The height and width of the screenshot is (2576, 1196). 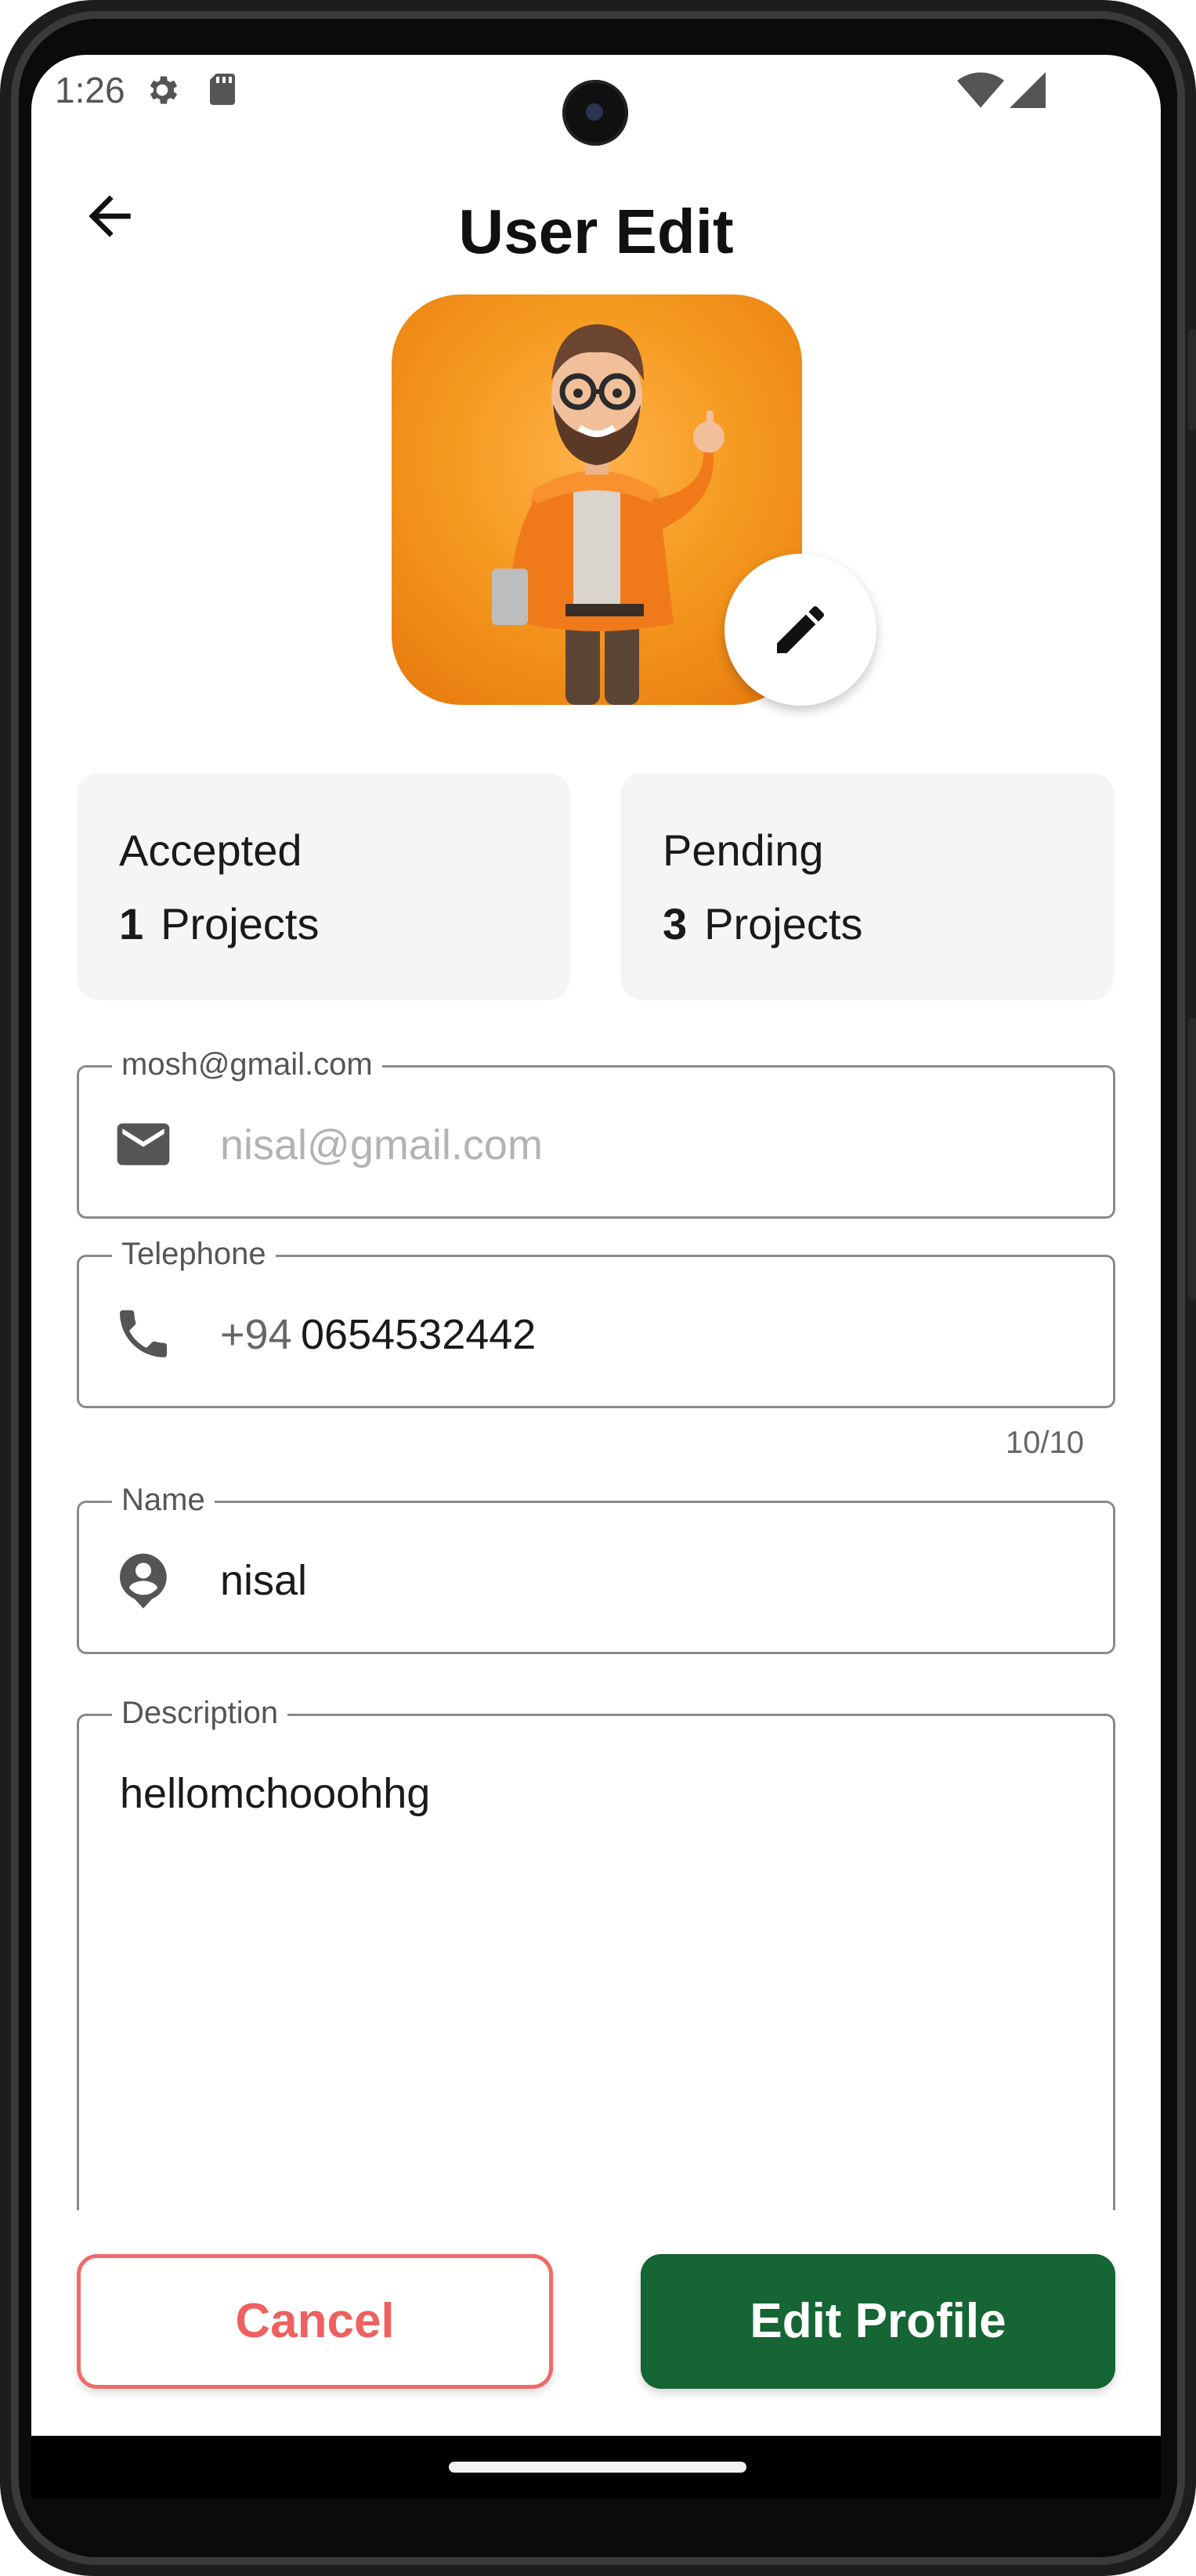 I want to click on accepted-title: Accepted, so click(x=210, y=850).